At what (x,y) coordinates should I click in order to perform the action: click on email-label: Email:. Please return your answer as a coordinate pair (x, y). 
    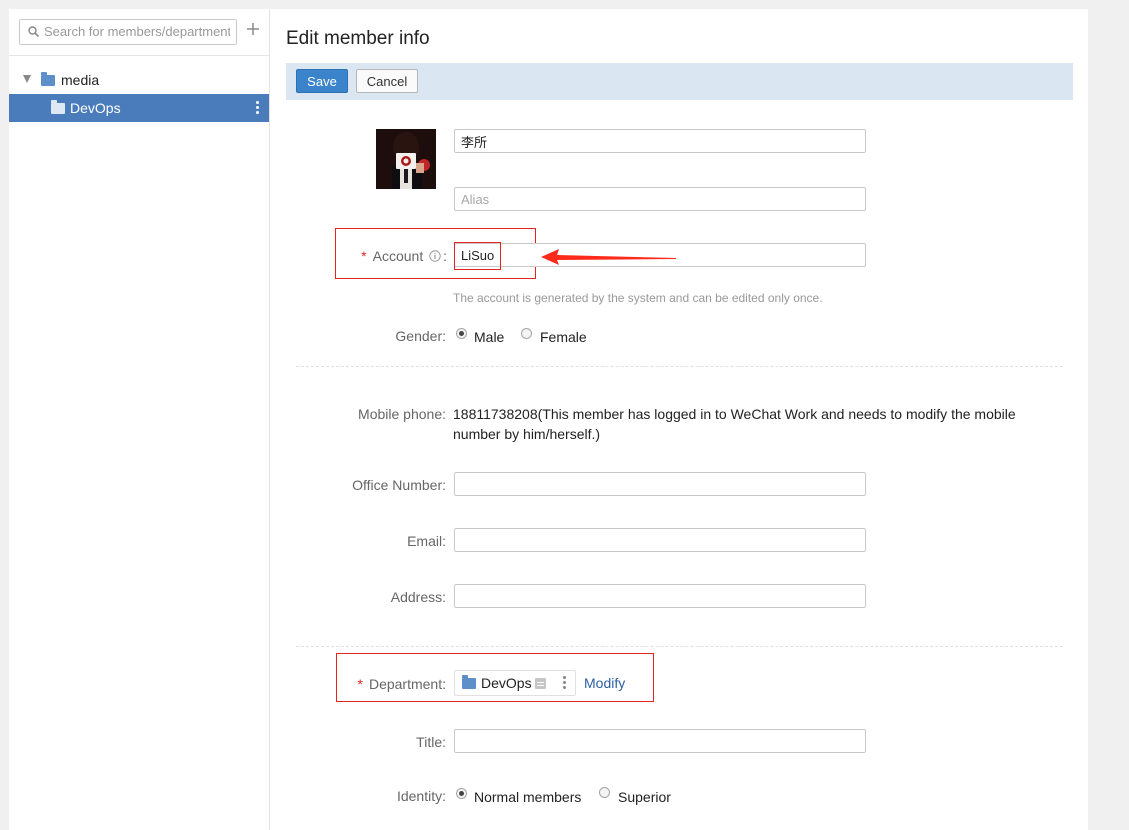
    Looking at the image, I should click on (426, 541).